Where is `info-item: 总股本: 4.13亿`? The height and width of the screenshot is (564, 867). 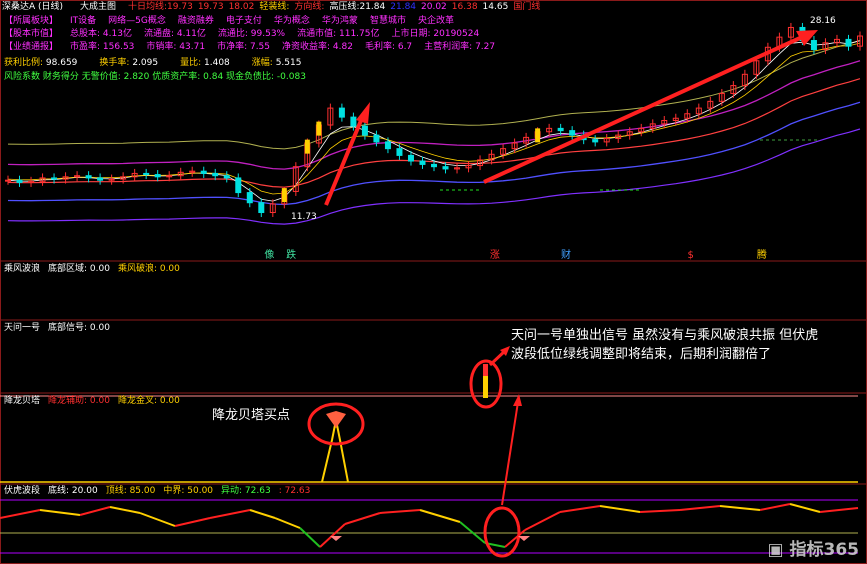
info-item: 总股本: 4.13亿 is located at coordinates (101, 34).